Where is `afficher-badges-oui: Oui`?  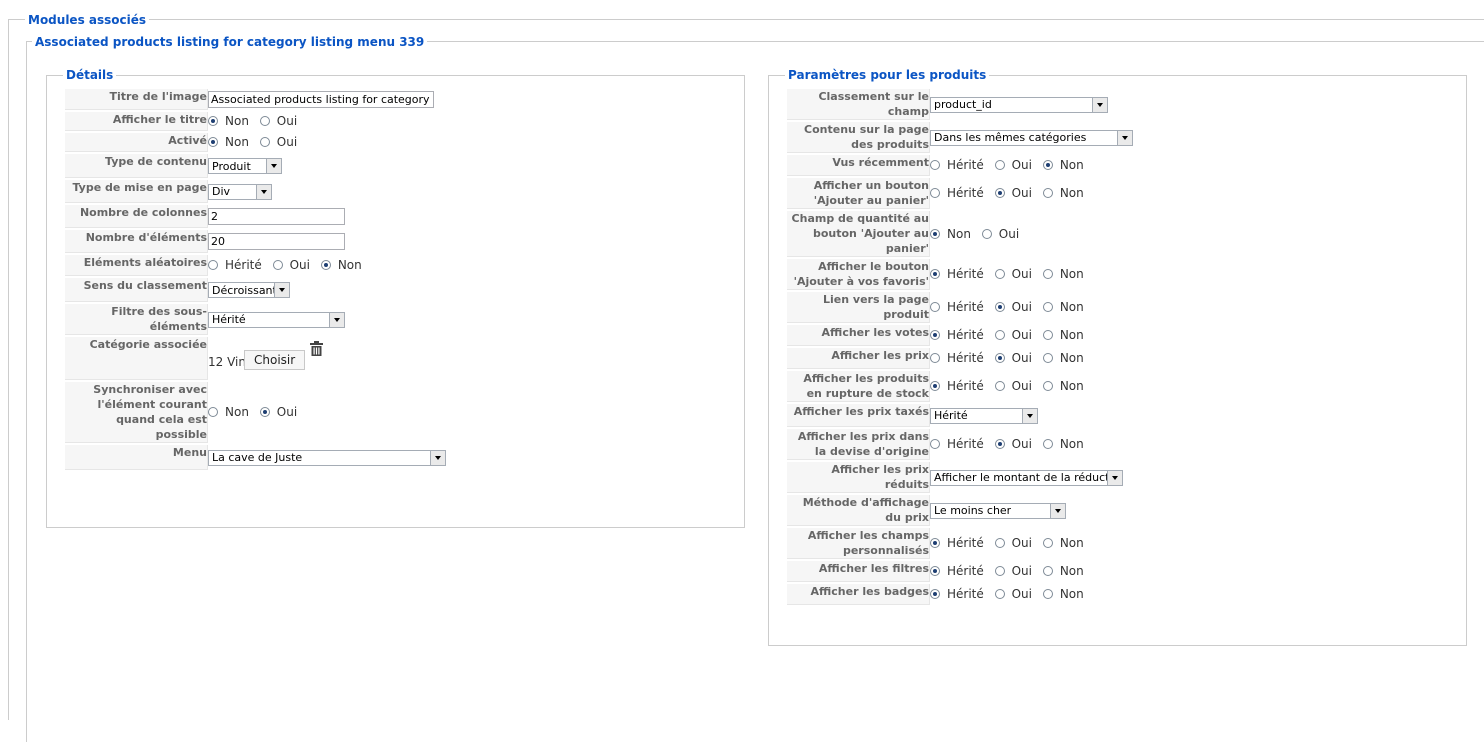
afficher-badges-oui: Oui is located at coordinates (1013, 594).